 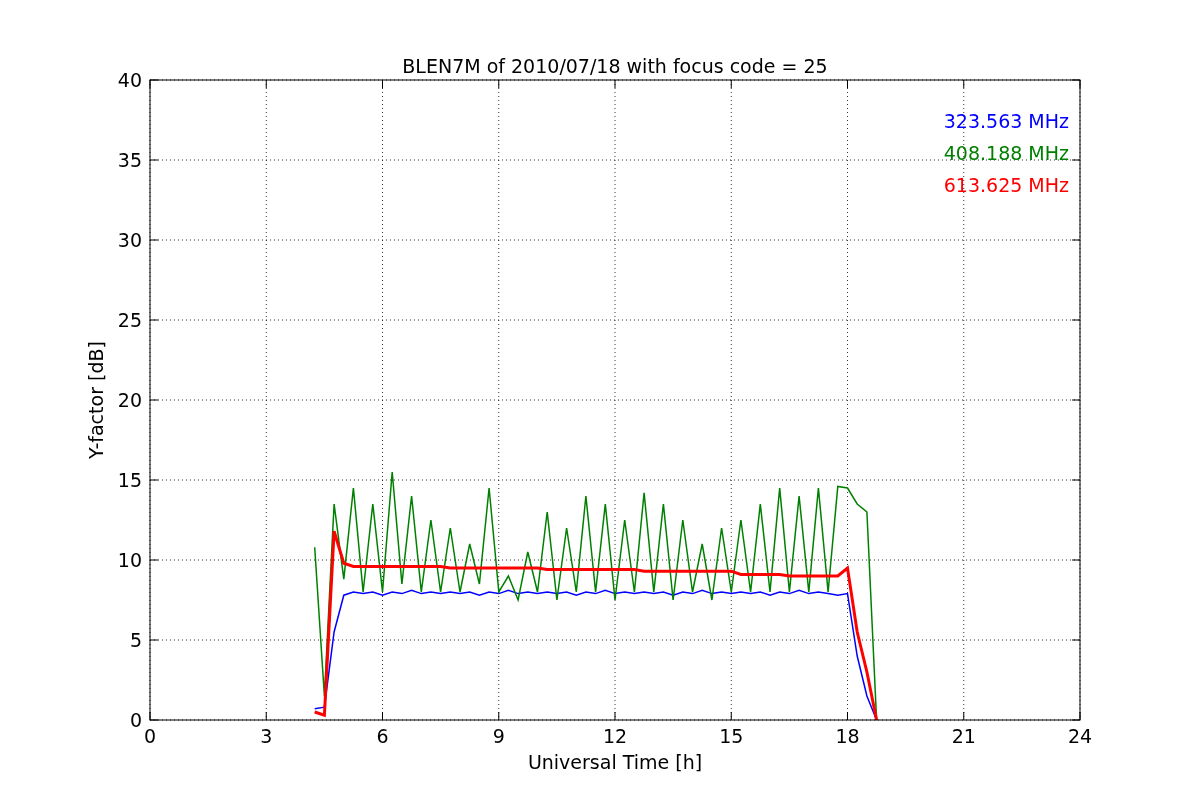 I want to click on tick-label: 30, so click(x=129, y=240).